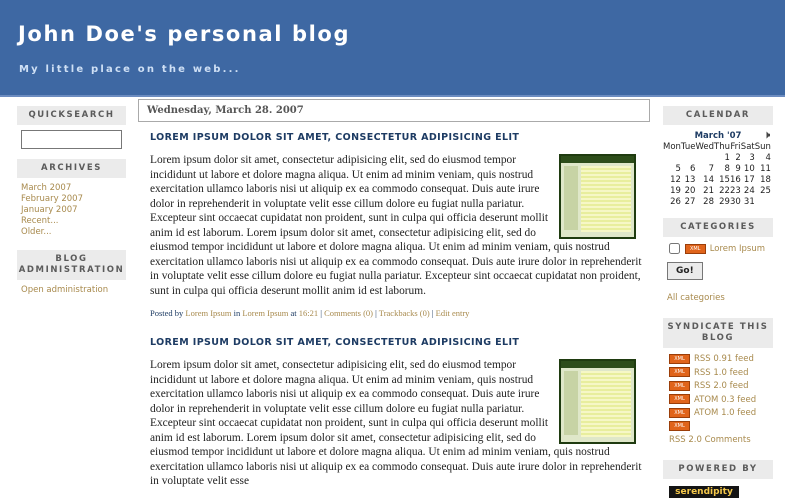 This screenshot has height=498, width=785. What do you see at coordinates (693, 169) in the screenshot?
I see `calendar-day: 6` at bounding box center [693, 169].